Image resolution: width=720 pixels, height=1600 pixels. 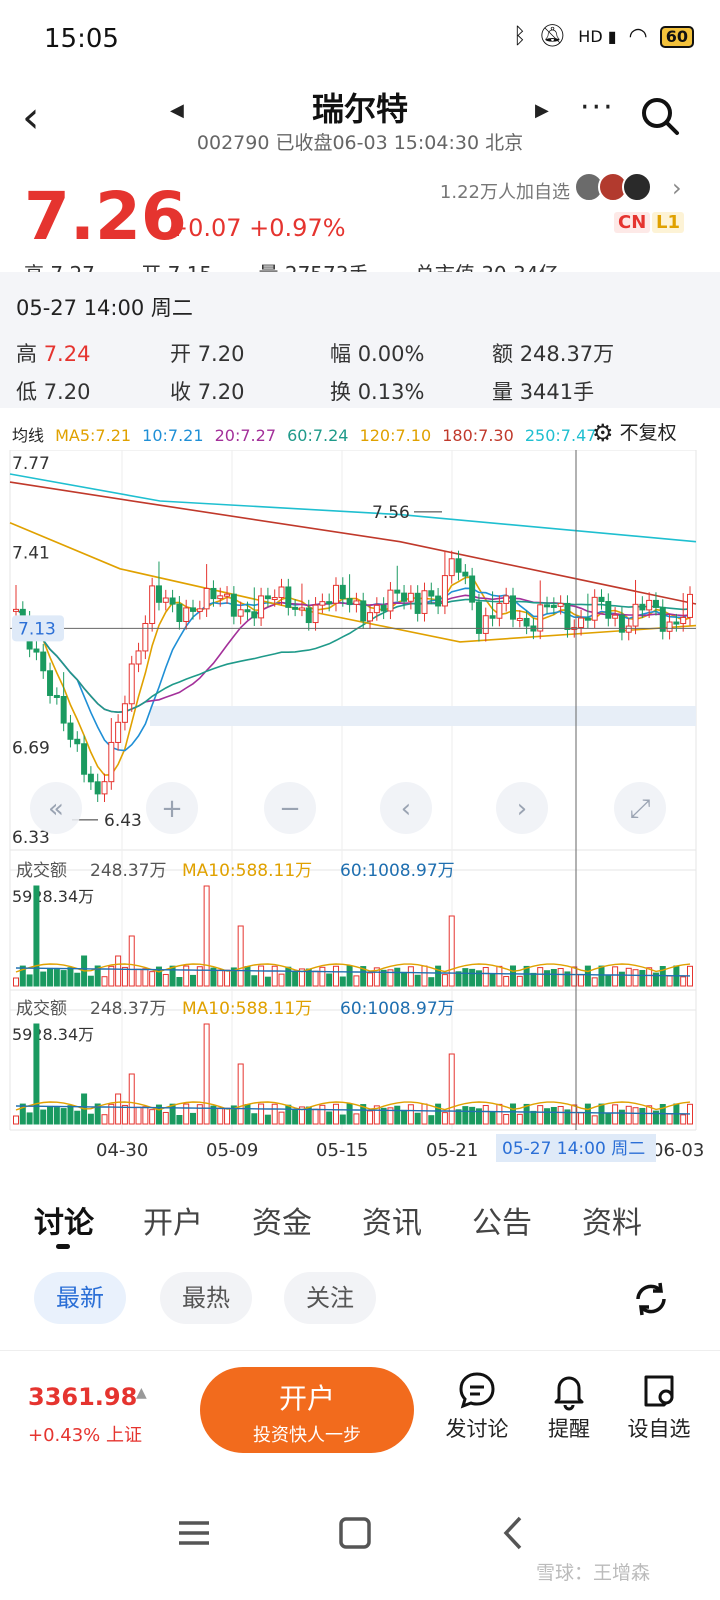 I want to click on control-glyph: −, so click(x=290, y=809).